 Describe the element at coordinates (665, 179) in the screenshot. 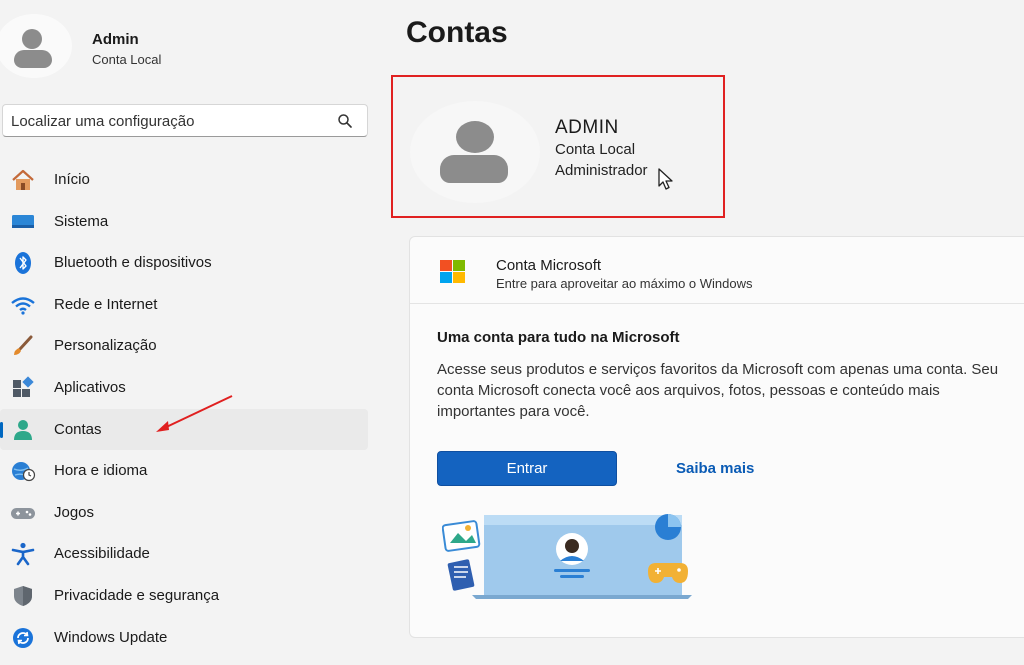

I see `mouse-cursor-icon` at that location.